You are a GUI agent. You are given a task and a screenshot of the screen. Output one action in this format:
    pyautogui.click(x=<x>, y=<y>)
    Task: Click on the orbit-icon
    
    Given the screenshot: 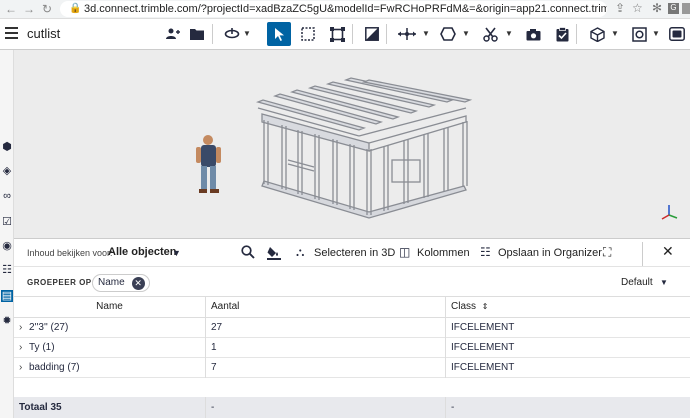 What is the action you would take?
    pyautogui.click(x=232, y=34)
    